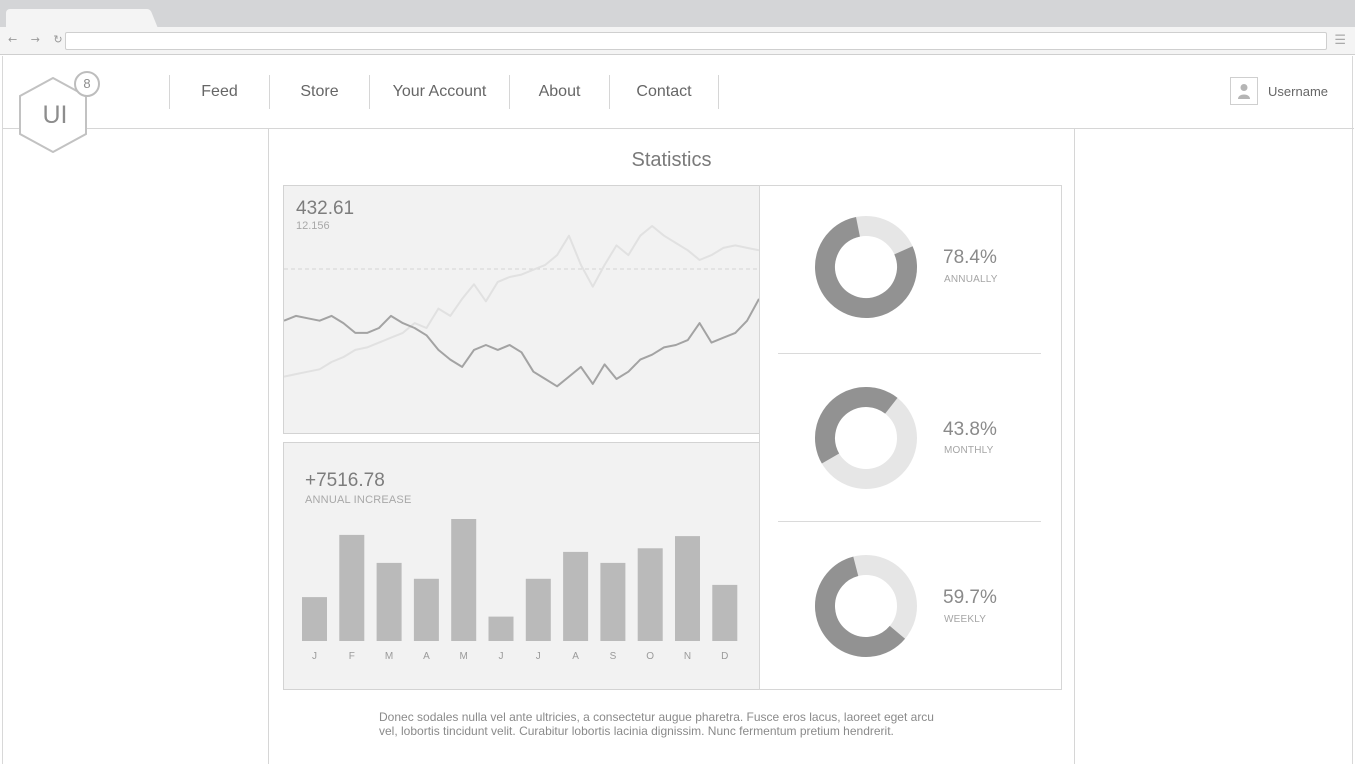 Image resolution: width=1355 pixels, height=764 pixels. I want to click on logo-text: UI, so click(55, 115).